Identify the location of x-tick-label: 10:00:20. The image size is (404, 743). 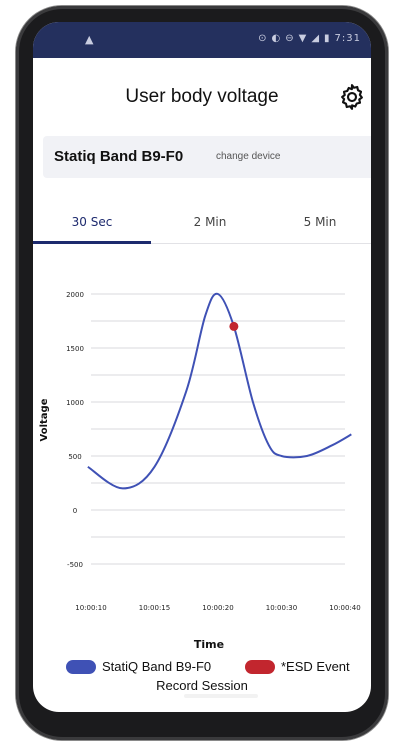
(217, 608).